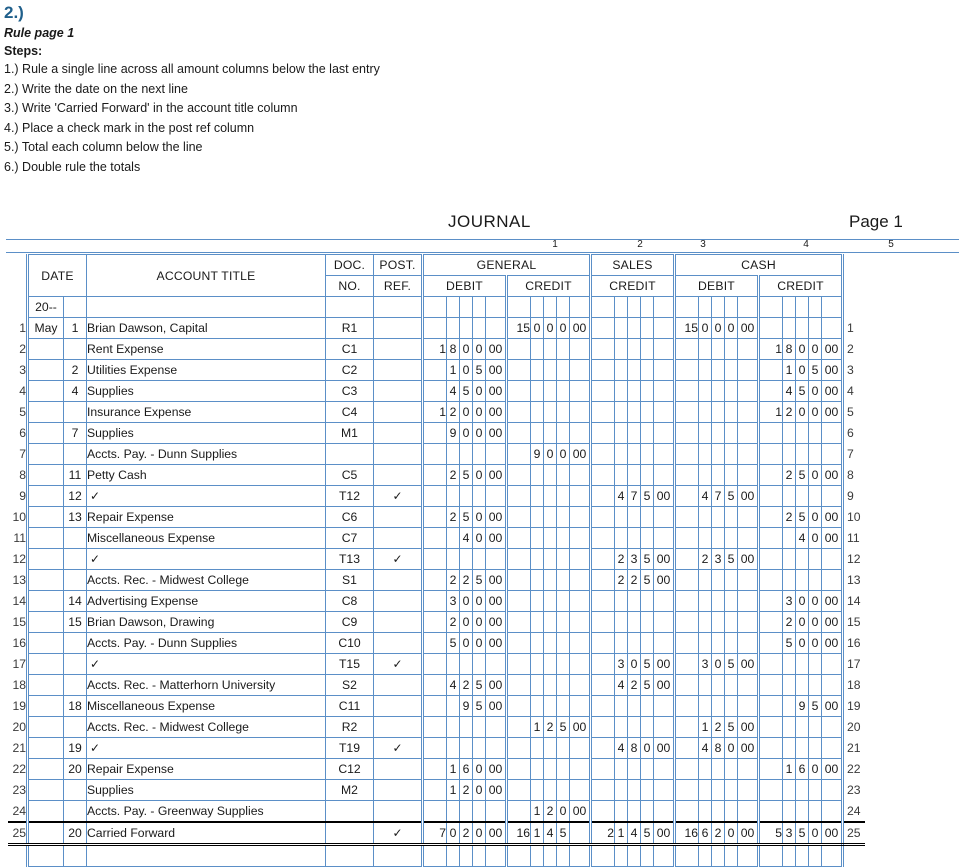 This screenshot has width=965, height=867. Describe the element at coordinates (802, 475) in the screenshot. I see `cell-cash-credit-digit-3: 5` at that location.